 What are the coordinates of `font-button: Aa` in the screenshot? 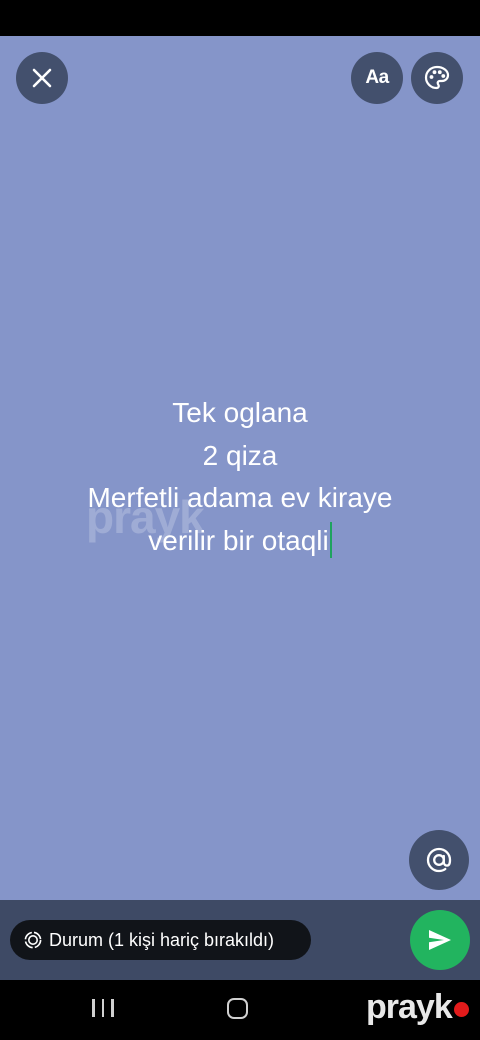 It's located at (377, 78).